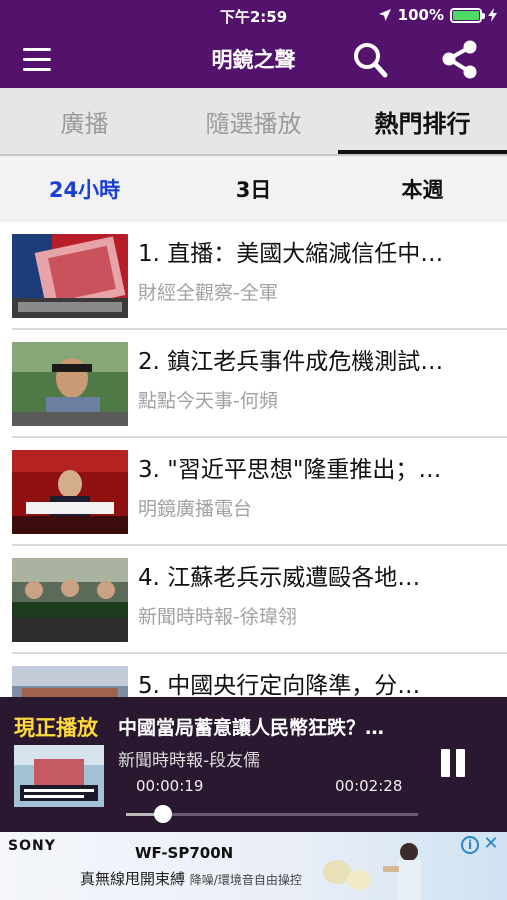 The height and width of the screenshot is (900, 507). What do you see at coordinates (170, 786) in the screenshot?
I see `current-time: 00:00:19` at bounding box center [170, 786].